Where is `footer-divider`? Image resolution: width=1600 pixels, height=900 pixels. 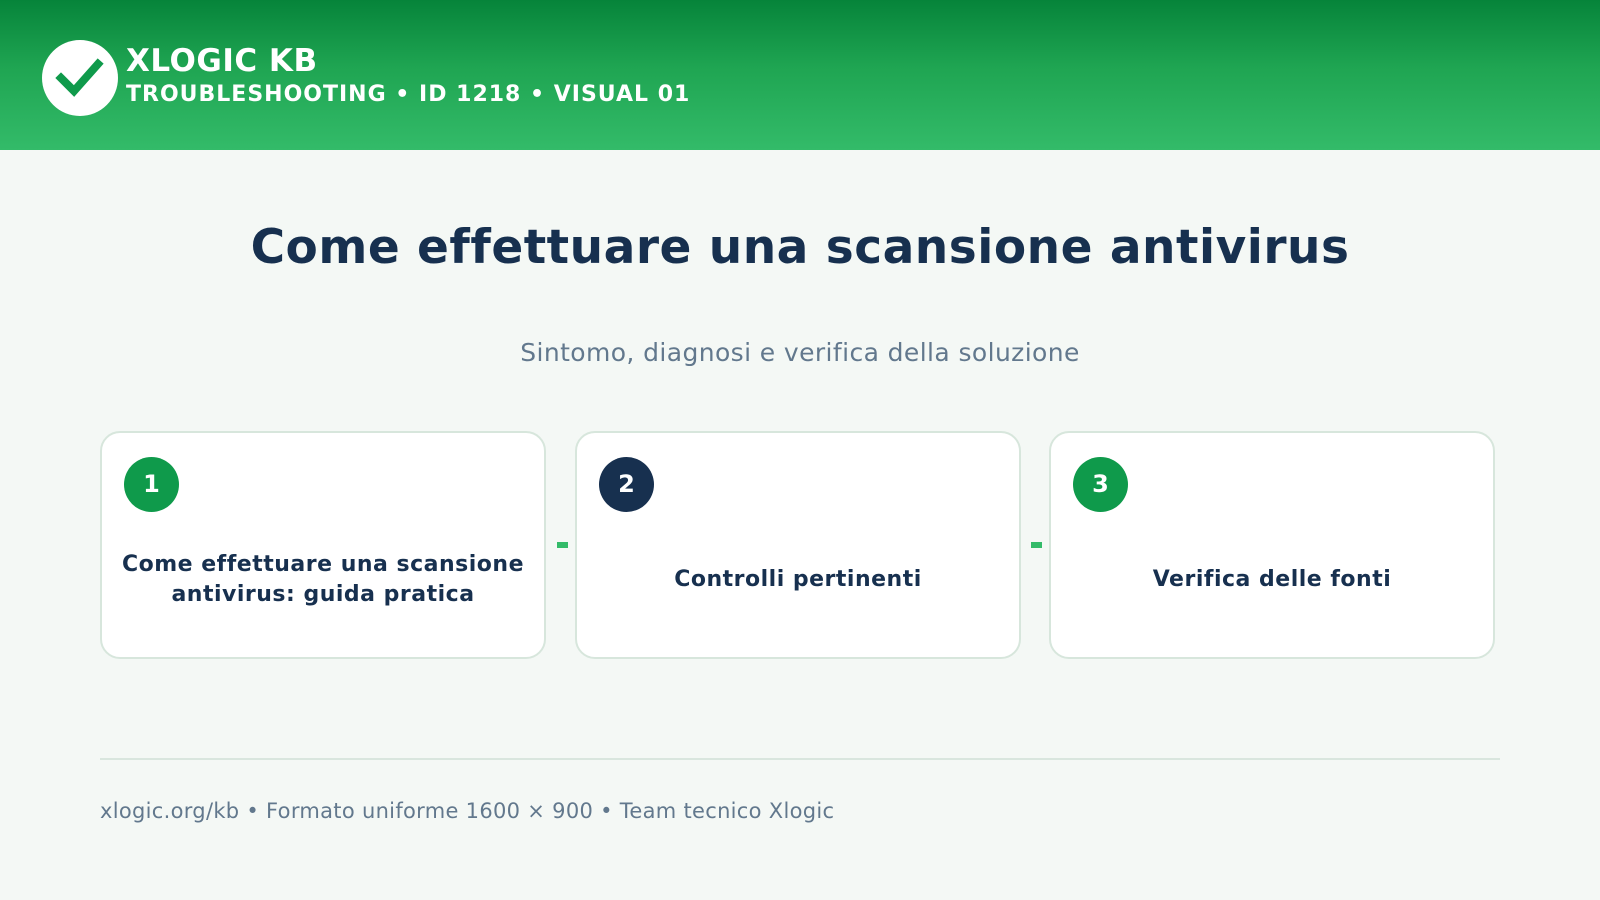 footer-divider is located at coordinates (800, 759).